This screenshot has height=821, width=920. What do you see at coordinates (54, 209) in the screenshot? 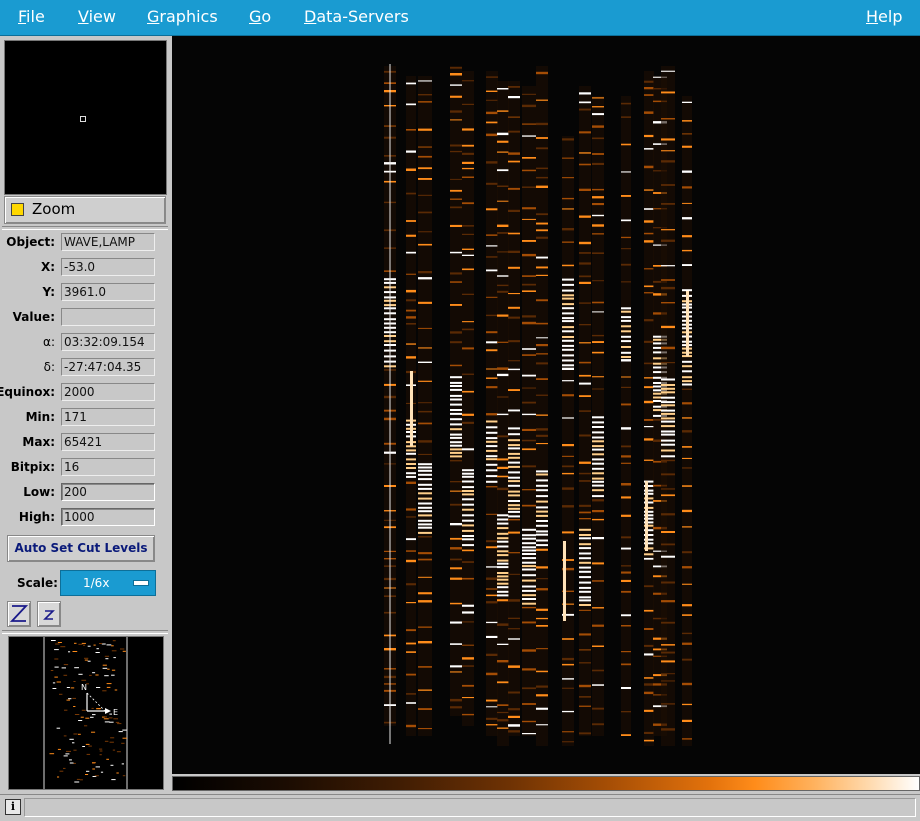
I see `zoom-label: Zoom` at bounding box center [54, 209].